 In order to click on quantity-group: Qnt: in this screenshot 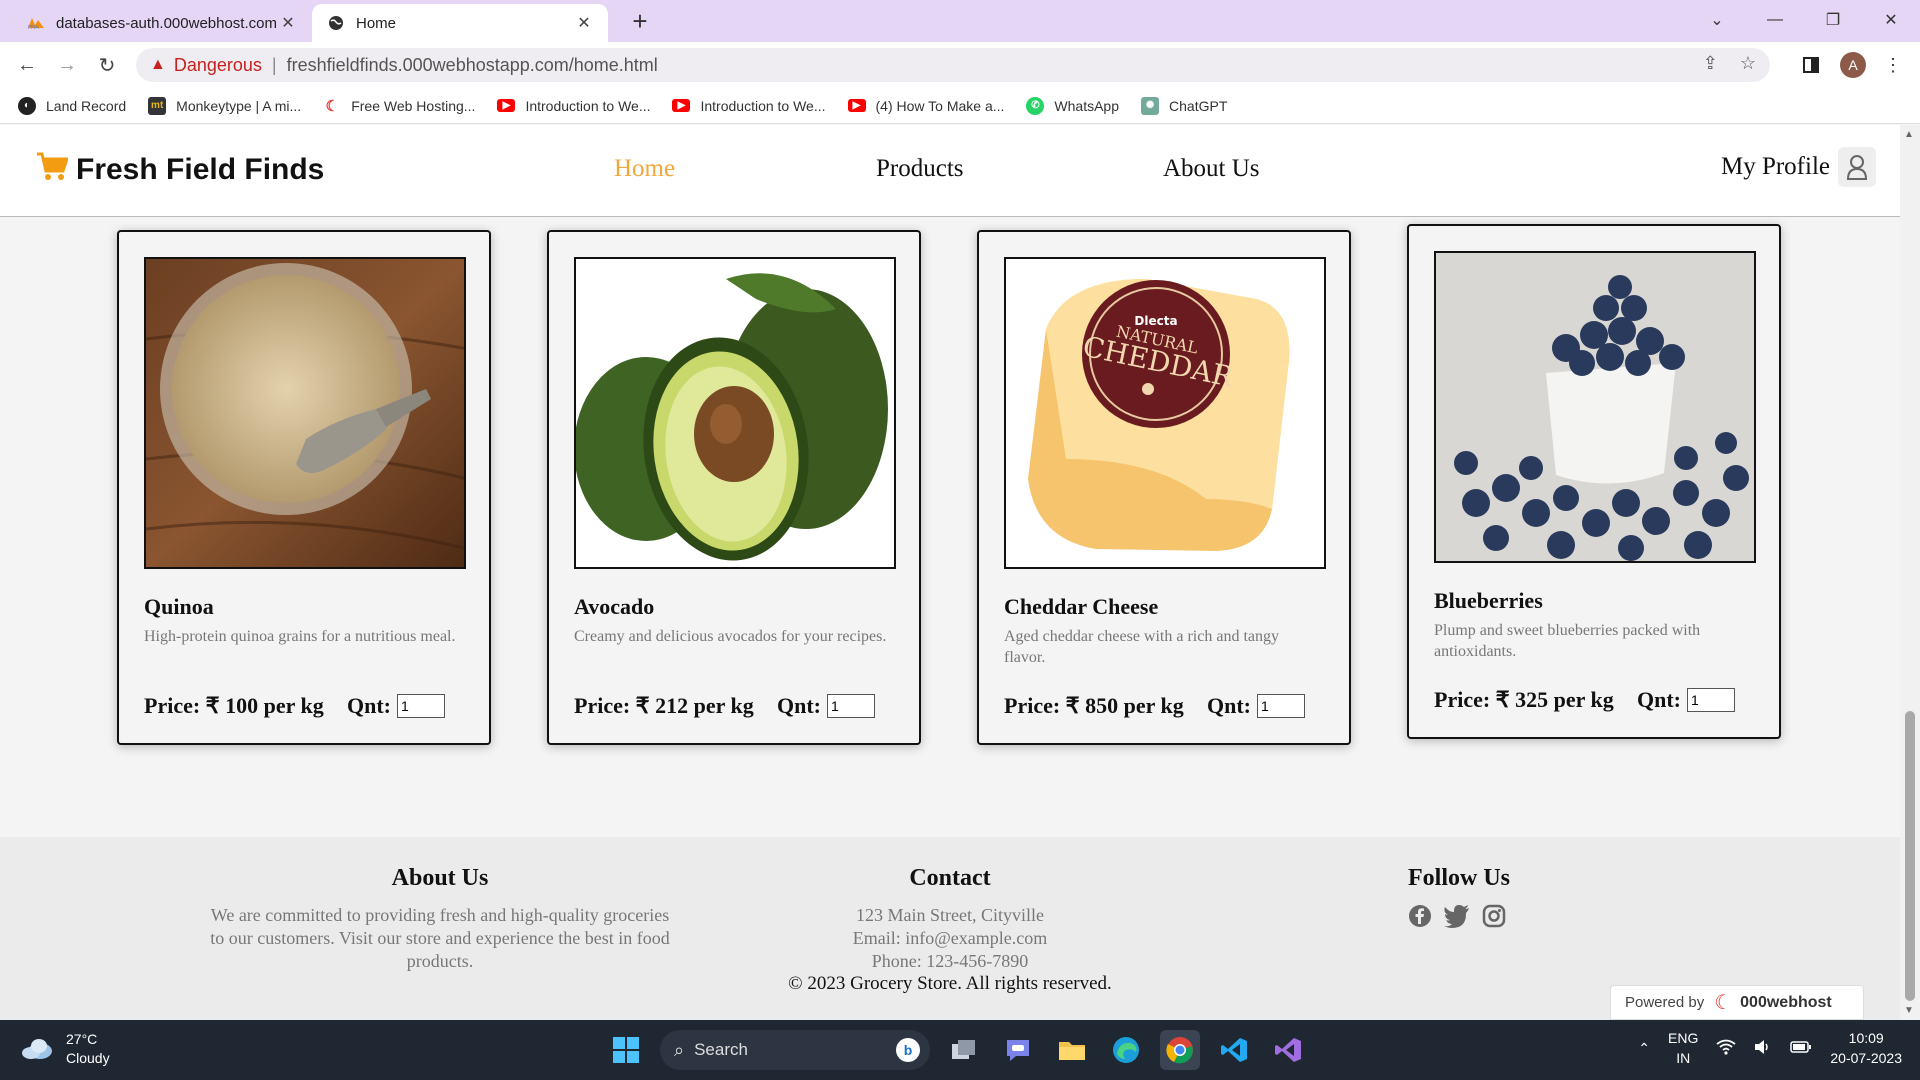, I will do `click(396, 706)`.